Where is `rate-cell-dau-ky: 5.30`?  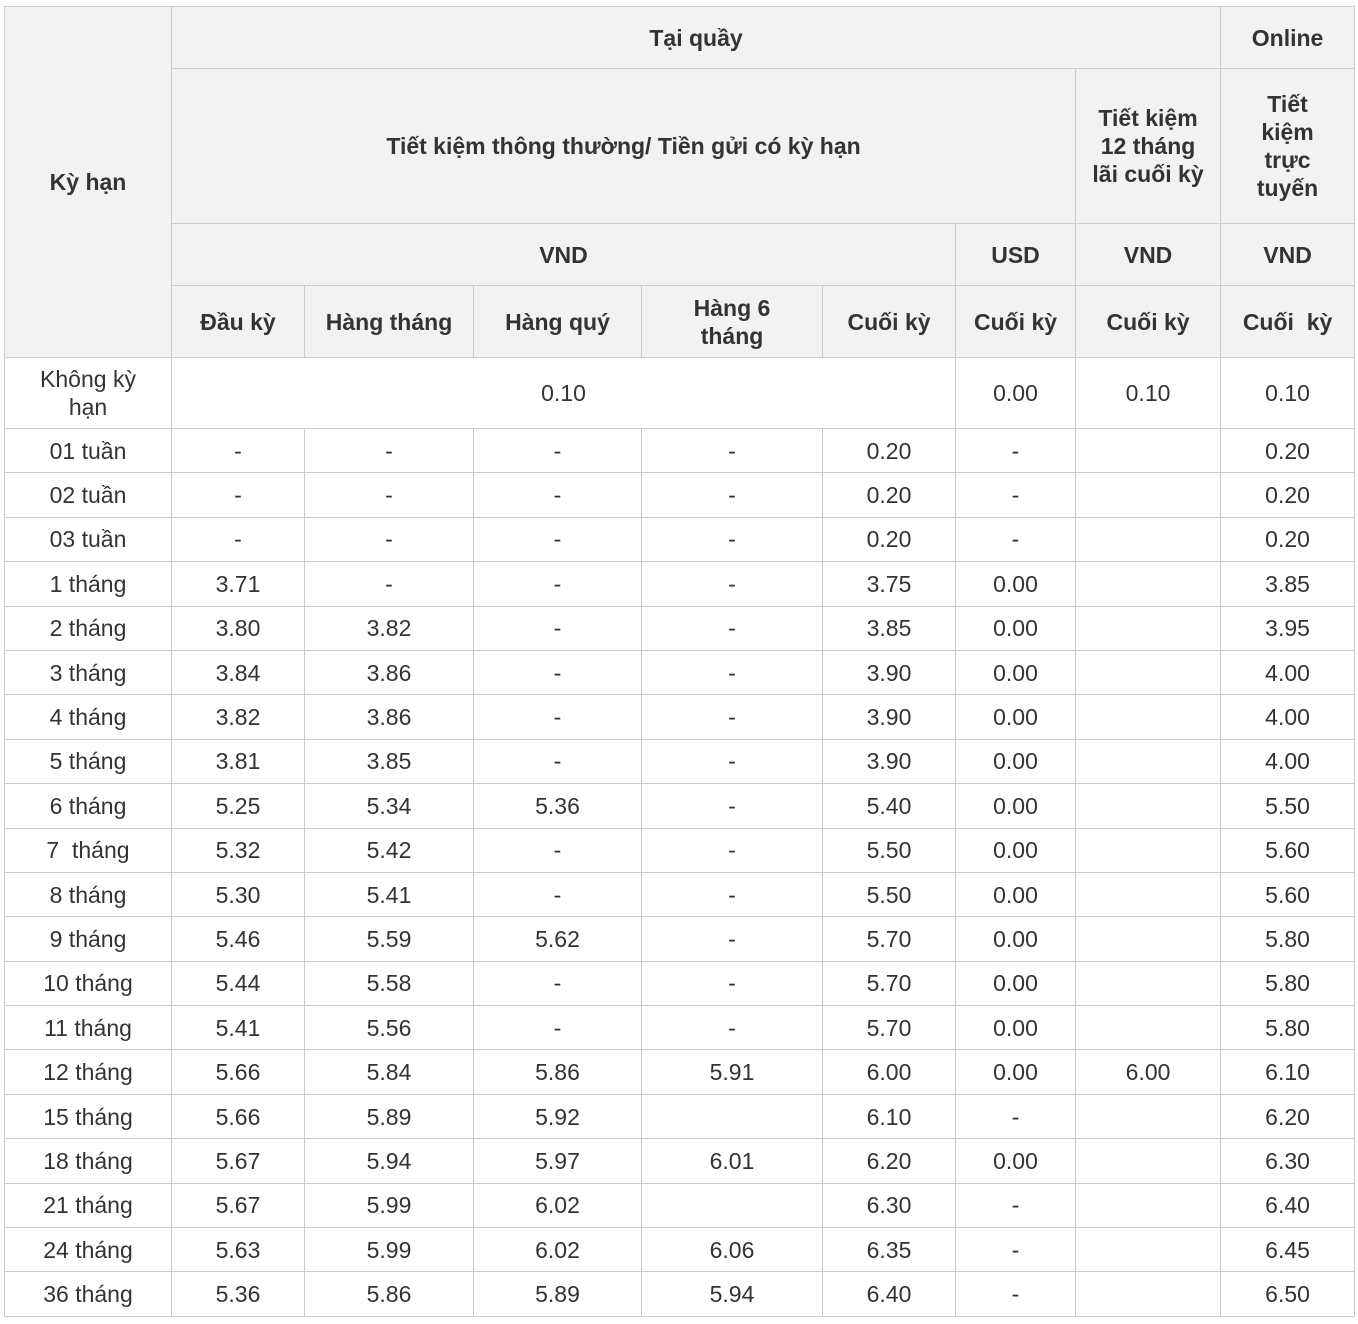 rate-cell-dau-ky: 5.30 is located at coordinates (238, 894).